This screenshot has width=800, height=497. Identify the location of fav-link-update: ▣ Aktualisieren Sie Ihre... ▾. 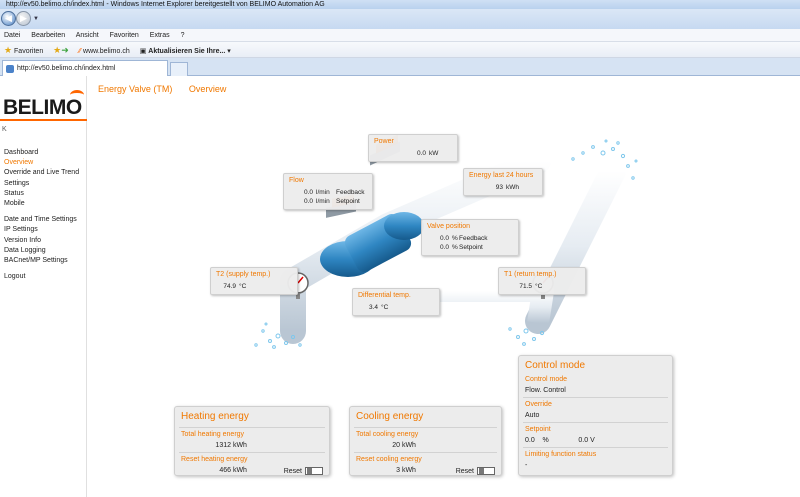
(185, 51).